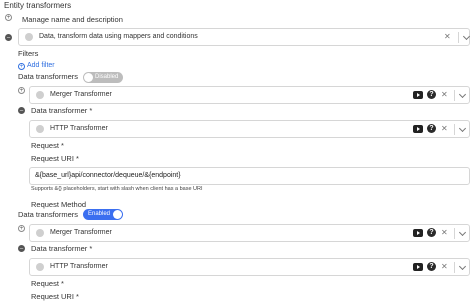 Image resolution: width=474 pixels, height=305 pixels. I want to click on group1-toggle-label: Disabled, so click(107, 77).